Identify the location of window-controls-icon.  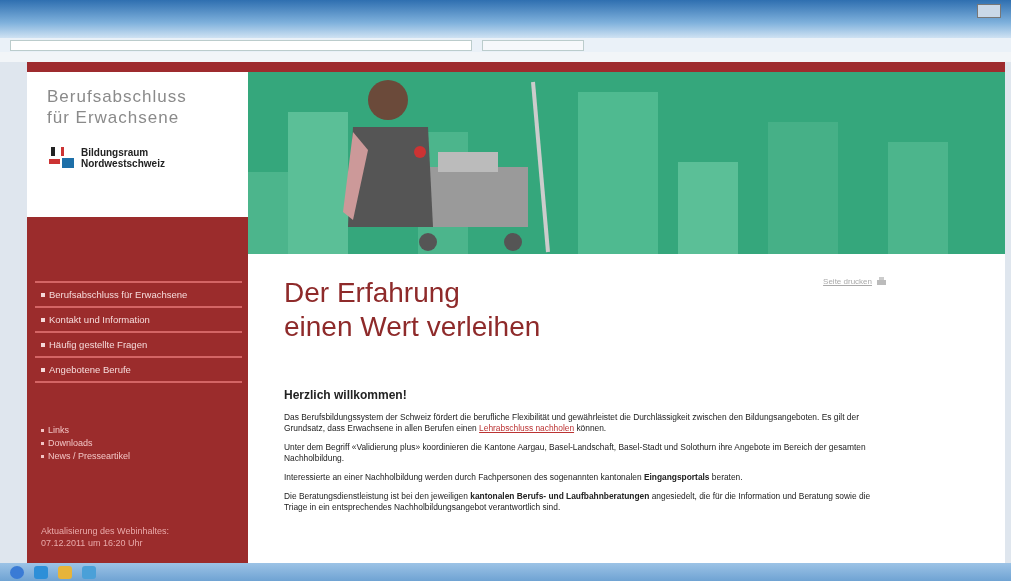
(989, 11).